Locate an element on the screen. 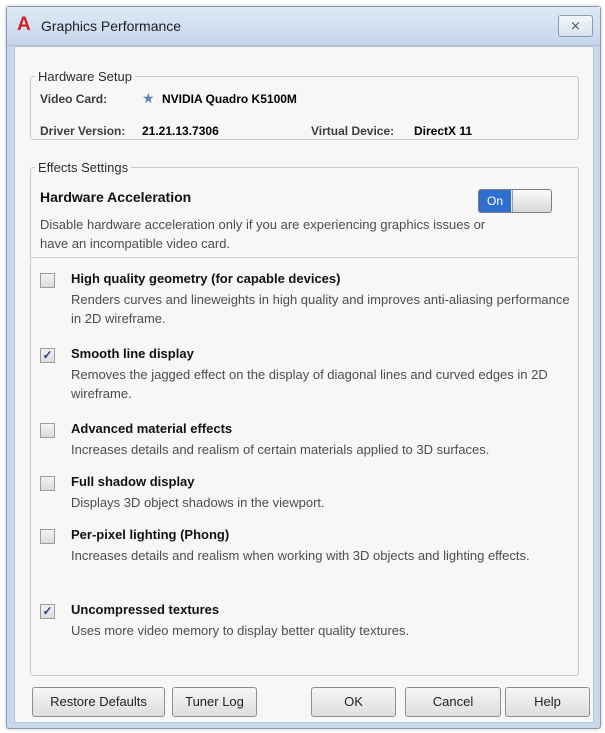 Image resolution: width=605 pixels, height=733 pixels. autocad-logo-icon: A is located at coordinates (24, 24).